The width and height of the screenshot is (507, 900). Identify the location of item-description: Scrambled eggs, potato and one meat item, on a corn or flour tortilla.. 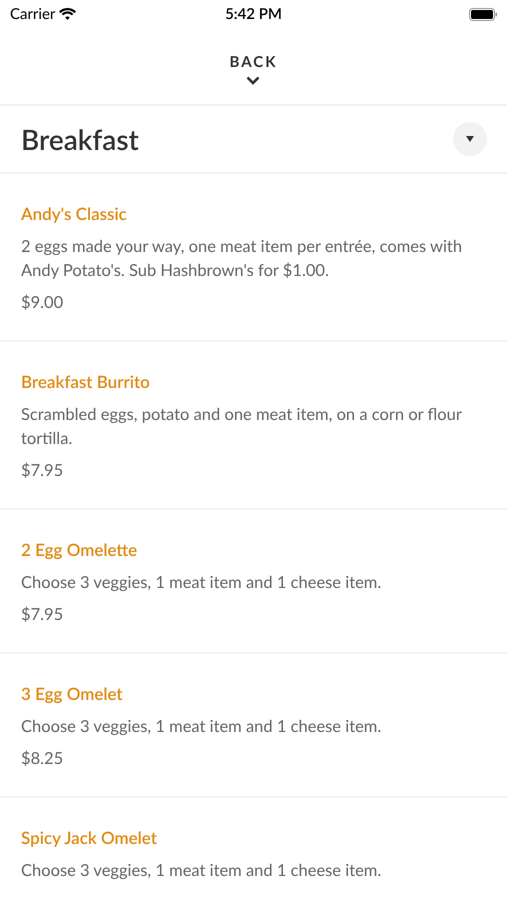
(242, 426).